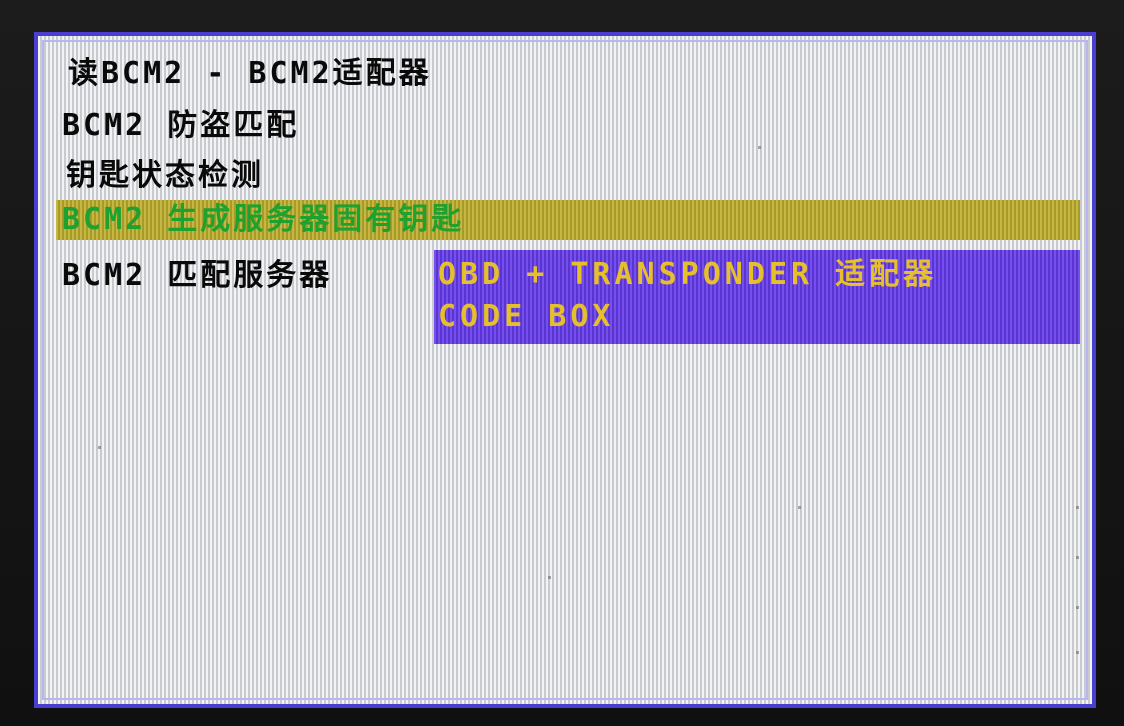 This screenshot has width=1124, height=726. I want to click on menu-item-key-status-check: 钥匙状态检测, so click(165, 176).